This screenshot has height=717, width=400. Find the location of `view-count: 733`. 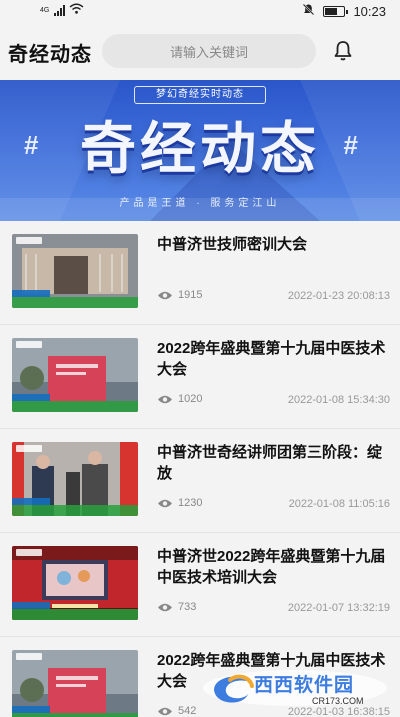

view-count: 733 is located at coordinates (176, 607).